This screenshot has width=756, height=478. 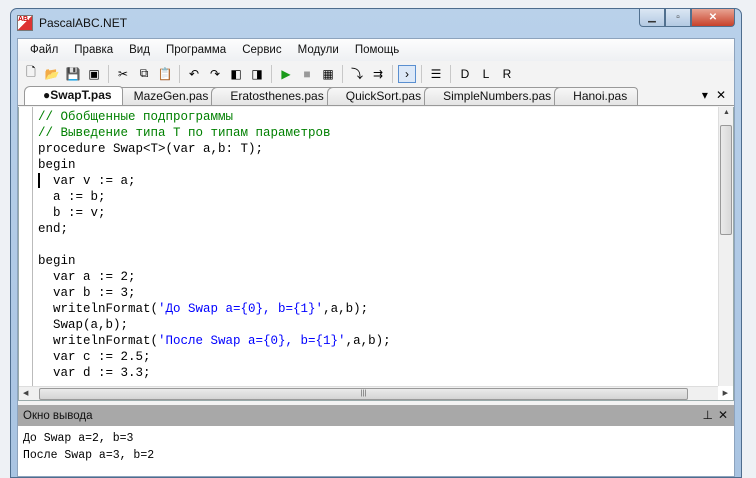 What do you see at coordinates (721, 95) in the screenshot?
I see `close-tab-icon: ✕` at bounding box center [721, 95].